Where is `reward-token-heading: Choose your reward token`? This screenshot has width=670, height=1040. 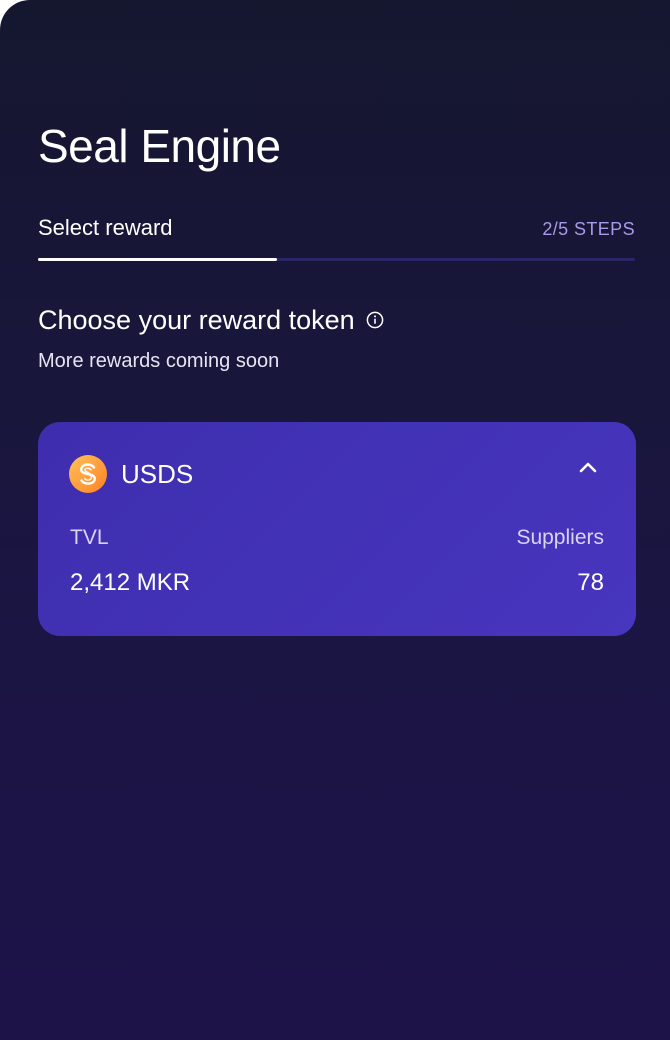 reward-token-heading: Choose your reward token is located at coordinates (211, 320).